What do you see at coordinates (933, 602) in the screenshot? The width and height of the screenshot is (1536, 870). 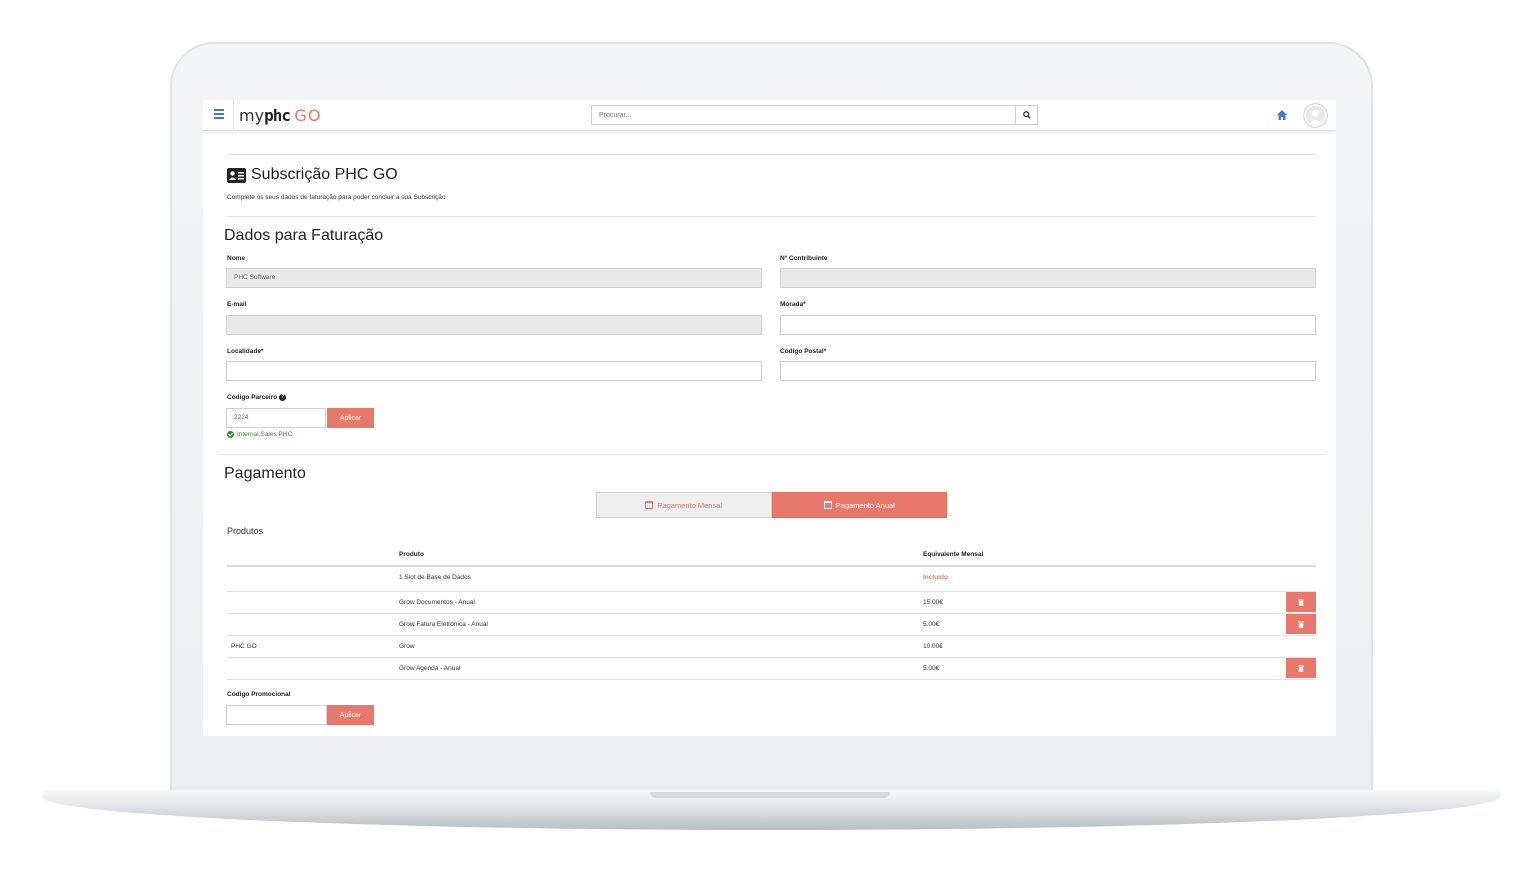 I see `row-price-cell: 15.00€` at bounding box center [933, 602].